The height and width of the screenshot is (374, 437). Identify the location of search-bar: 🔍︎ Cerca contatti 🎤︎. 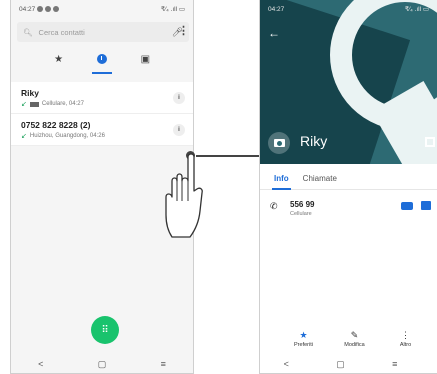
(103, 32).